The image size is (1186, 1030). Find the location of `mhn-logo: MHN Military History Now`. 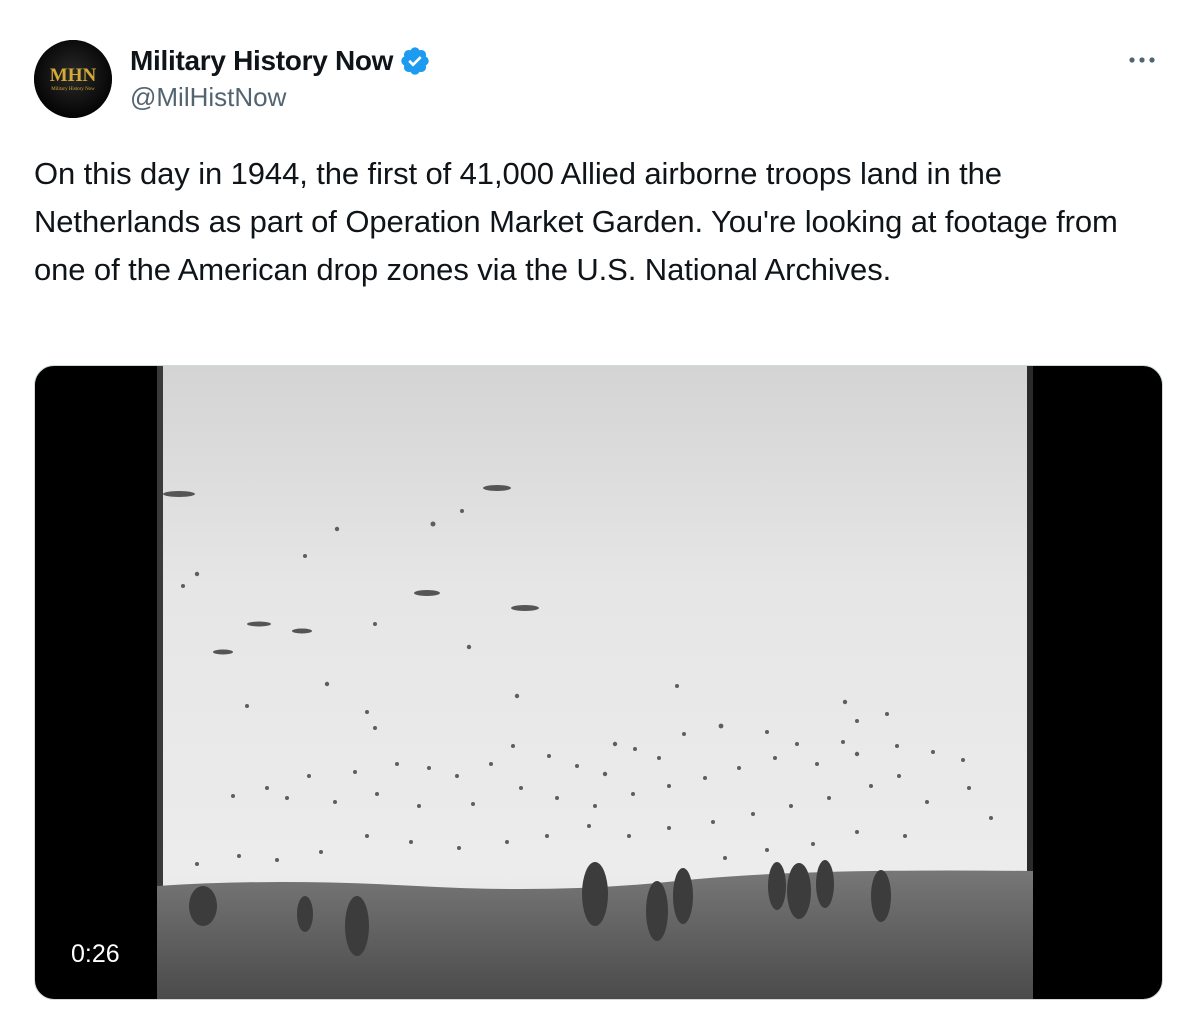

mhn-logo: MHN Military History Now is located at coordinates (73, 79).